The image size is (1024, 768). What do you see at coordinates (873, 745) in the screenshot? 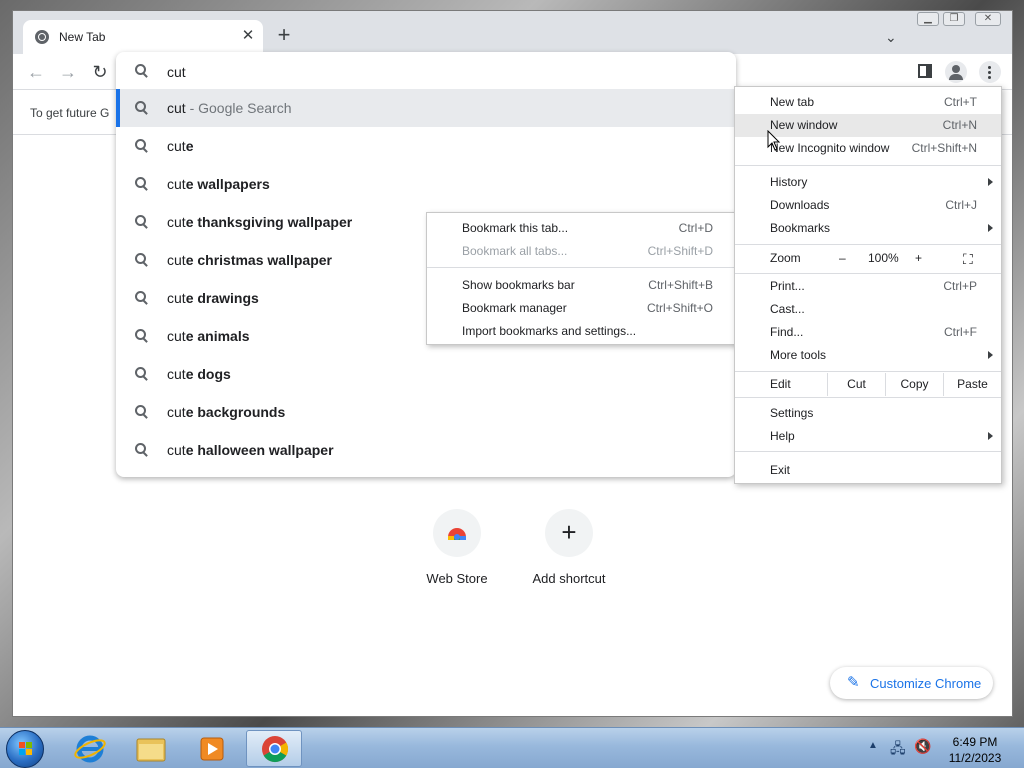
I see `show-hidden-icons-icon: ▲` at bounding box center [873, 745].